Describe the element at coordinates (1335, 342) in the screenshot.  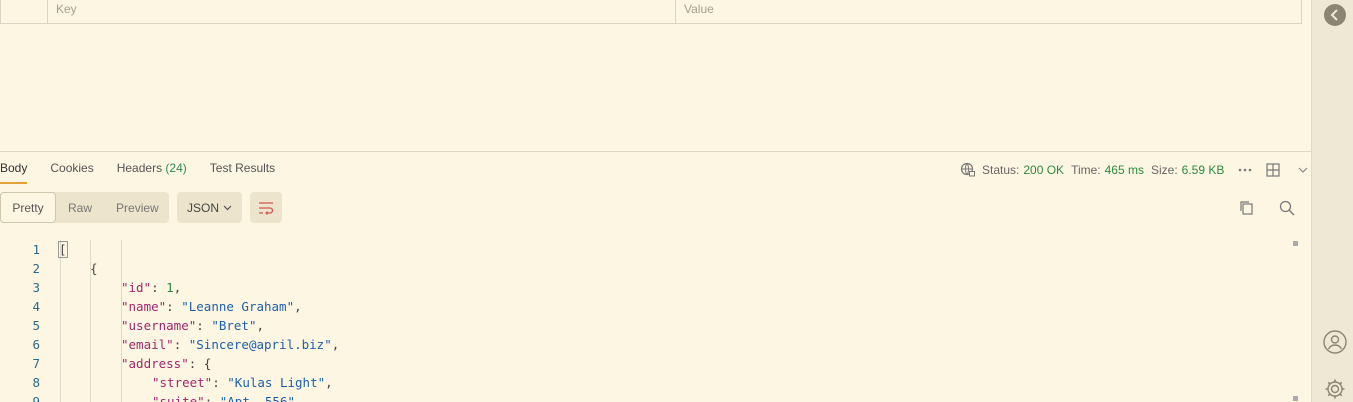
I see `account-icon` at that location.